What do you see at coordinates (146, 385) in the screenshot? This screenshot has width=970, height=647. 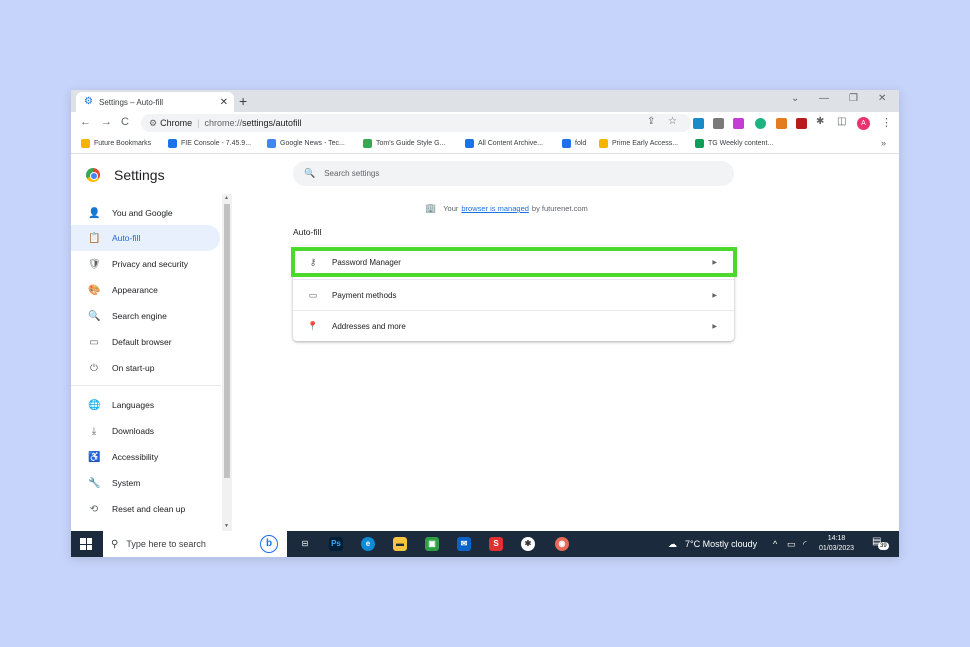 I see `sidebar-divider` at bounding box center [146, 385].